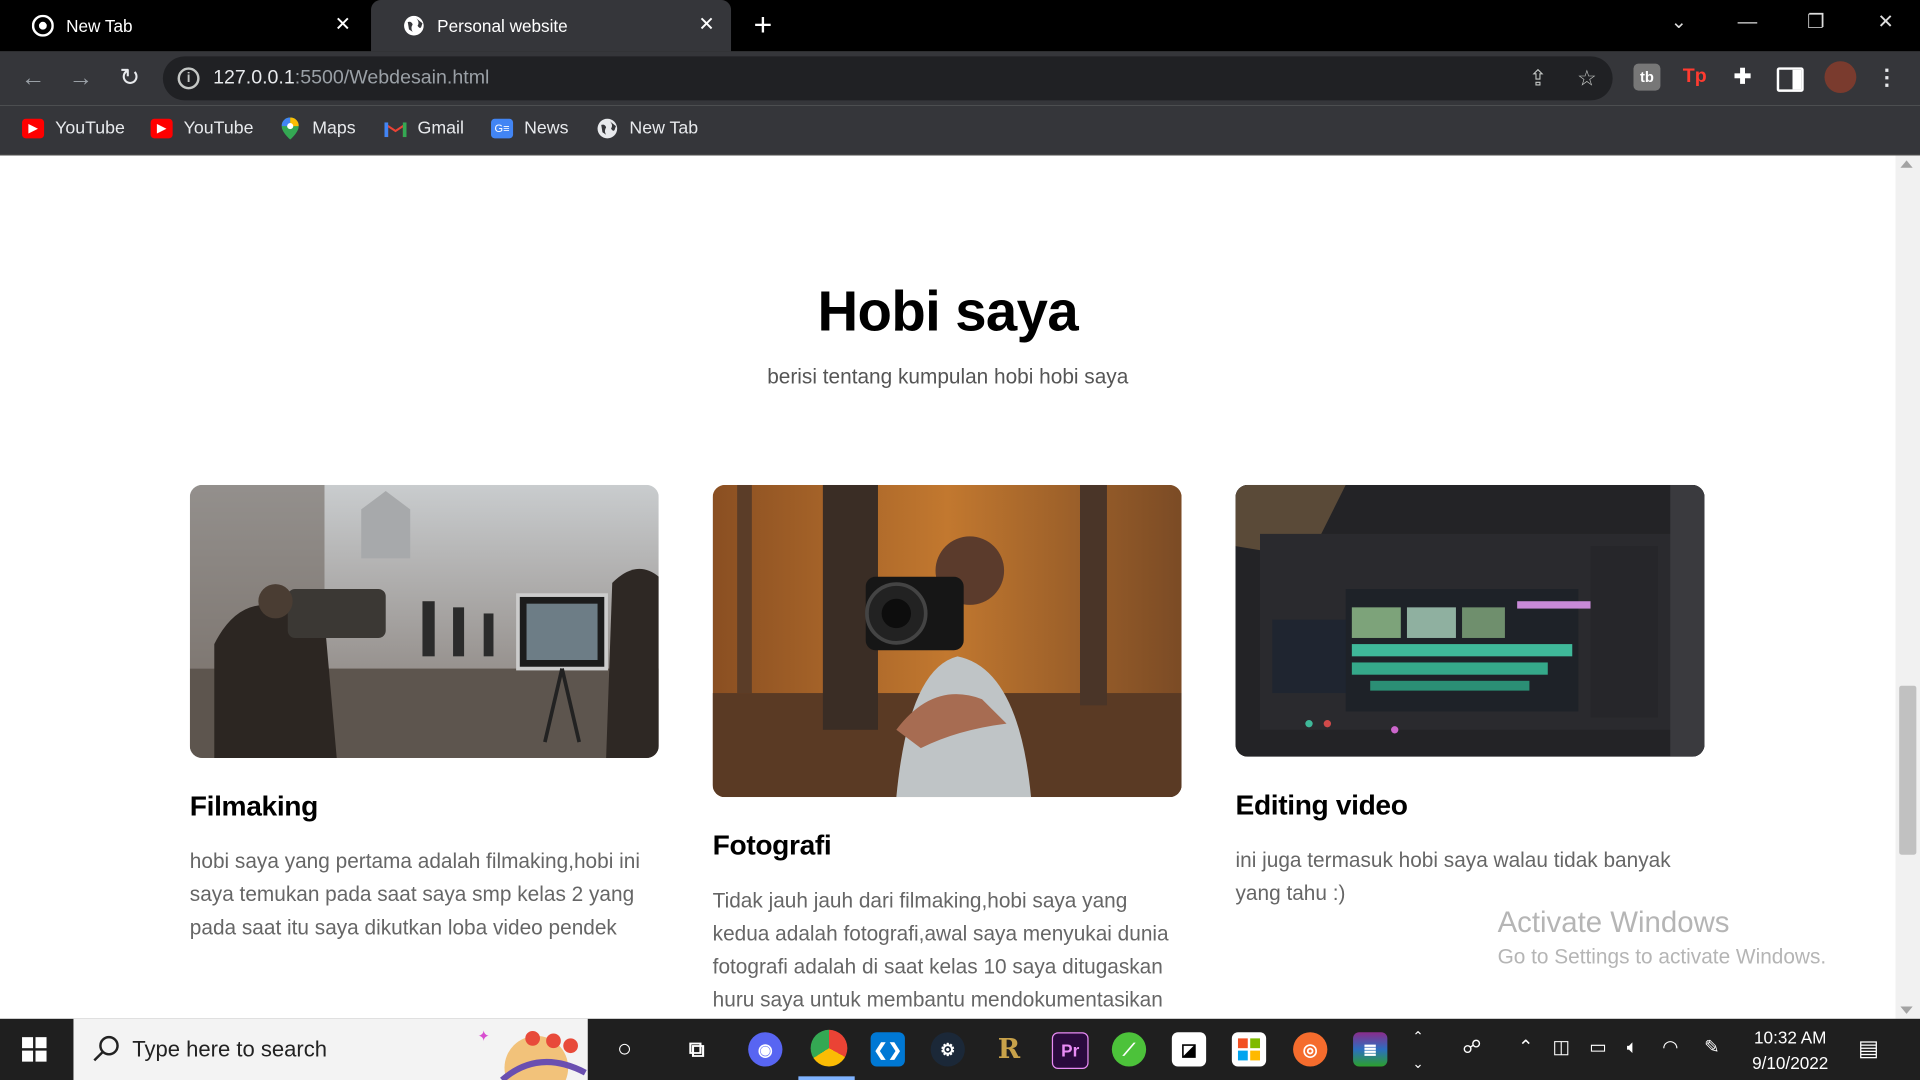  Describe the element at coordinates (762, 25) in the screenshot. I see `new-tab-button: +` at that location.